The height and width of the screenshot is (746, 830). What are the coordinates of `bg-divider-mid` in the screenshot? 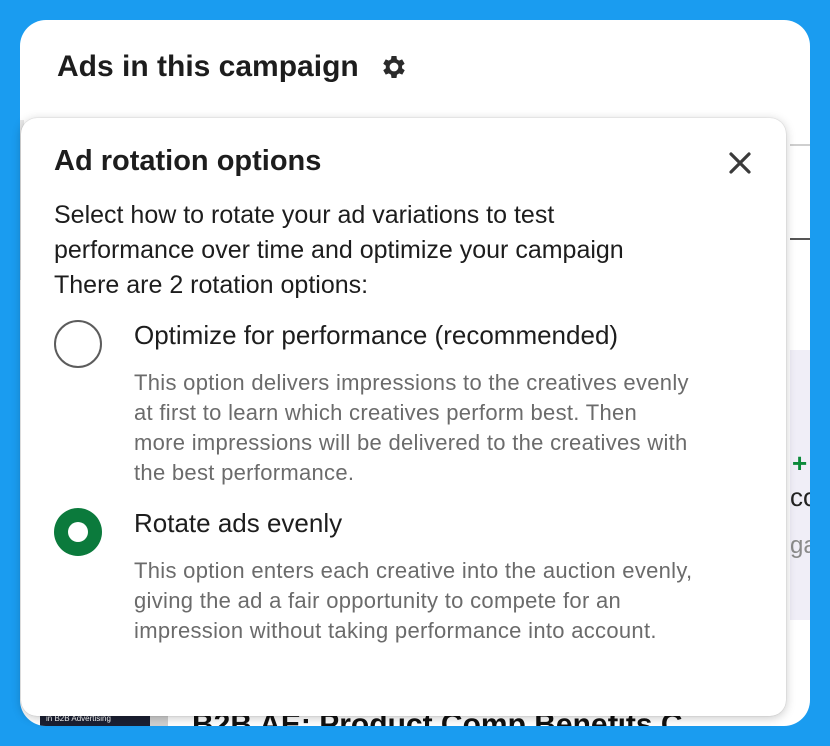 It's located at (800, 239).